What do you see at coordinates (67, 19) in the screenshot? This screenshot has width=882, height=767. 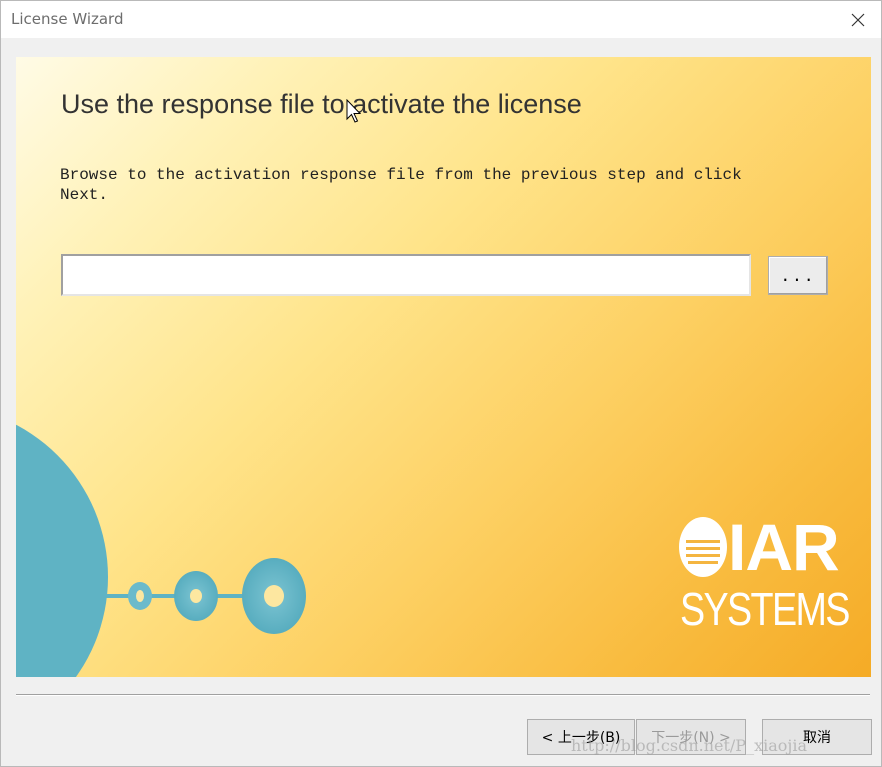 I see `window-title: License Wizard` at bounding box center [67, 19].